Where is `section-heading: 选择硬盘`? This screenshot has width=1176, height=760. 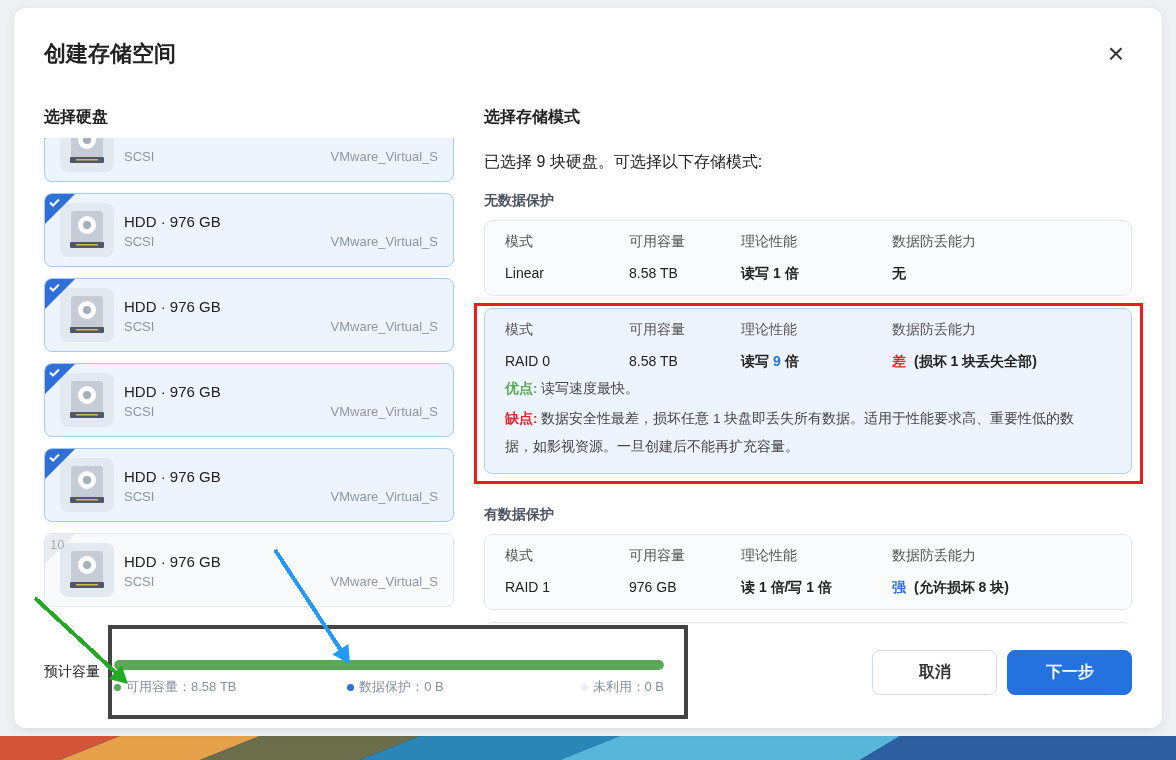
section-heading: 选择硬盘 is located at coordinates (76, 117).